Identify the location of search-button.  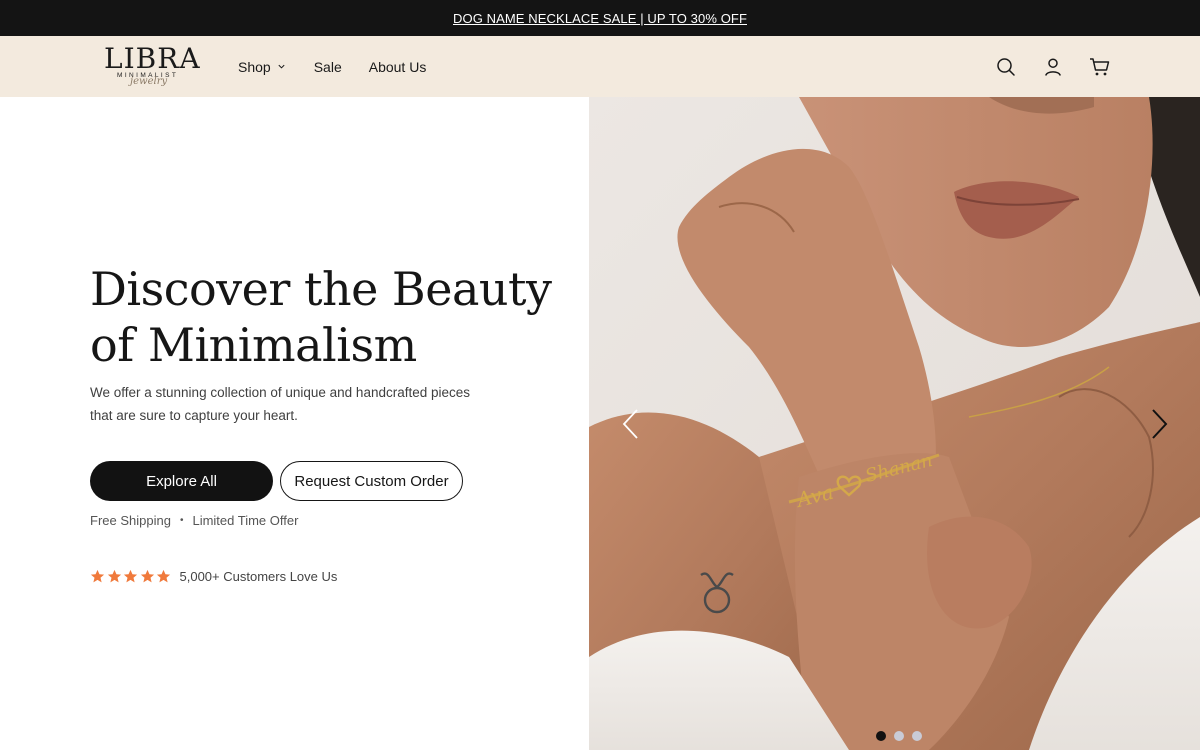
(1006, 67).